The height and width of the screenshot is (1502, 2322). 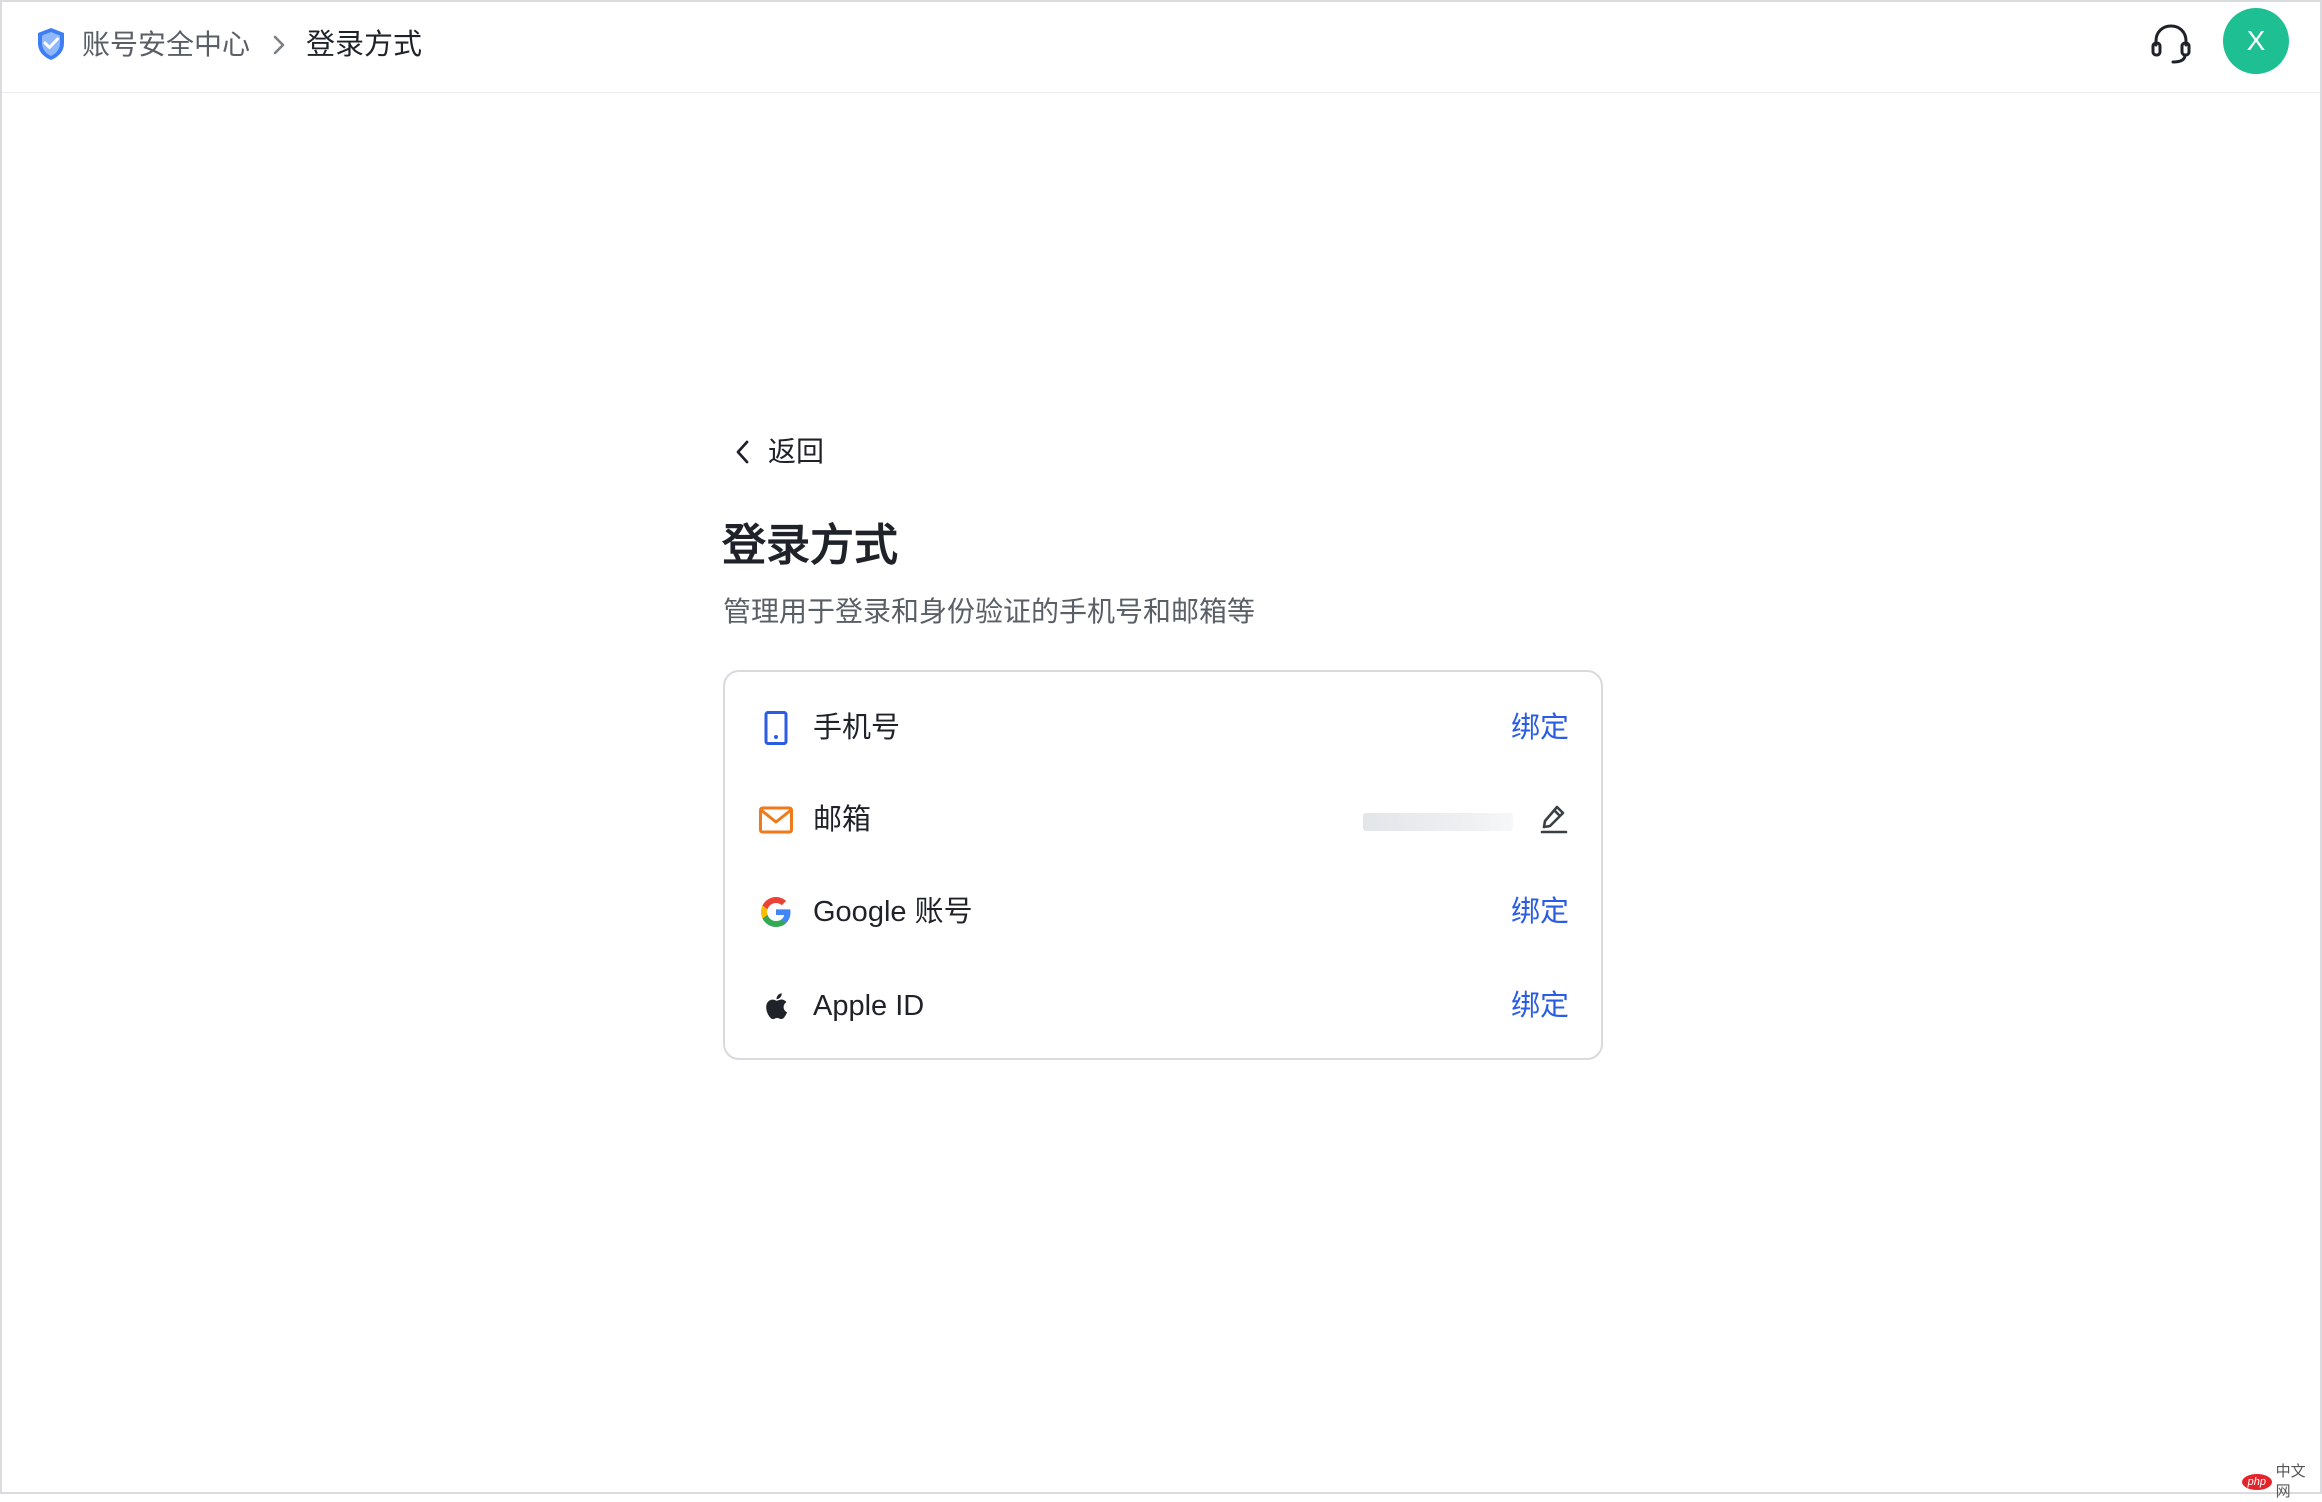 What do you see at coordinates (777, 1006) in the screenshot?
I see `apple-icon` at bounding box center [777, 1006].